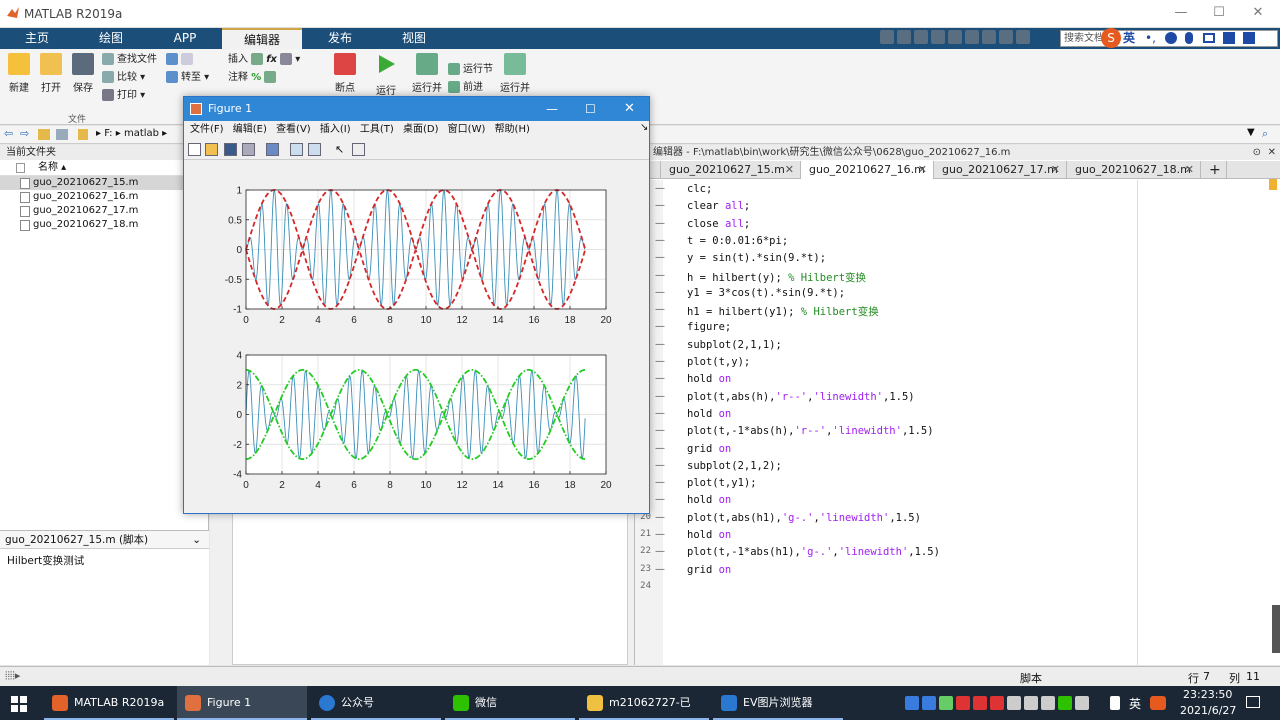  What do you see at coordinates (271, 59) in the screenshot?
I see `fx-icon: fx` at bounding box center [271, 59].